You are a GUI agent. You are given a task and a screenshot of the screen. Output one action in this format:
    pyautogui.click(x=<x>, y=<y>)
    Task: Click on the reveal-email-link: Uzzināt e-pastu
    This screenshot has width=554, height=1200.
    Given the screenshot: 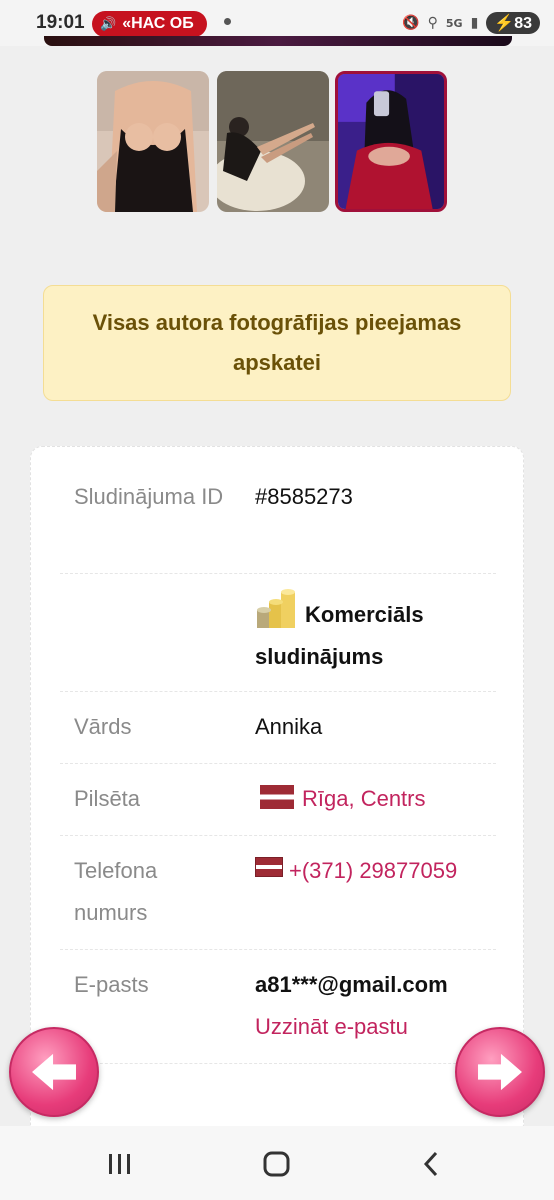 What is the action you would take?
    pyautogui.click(x=331, y=1027)
    